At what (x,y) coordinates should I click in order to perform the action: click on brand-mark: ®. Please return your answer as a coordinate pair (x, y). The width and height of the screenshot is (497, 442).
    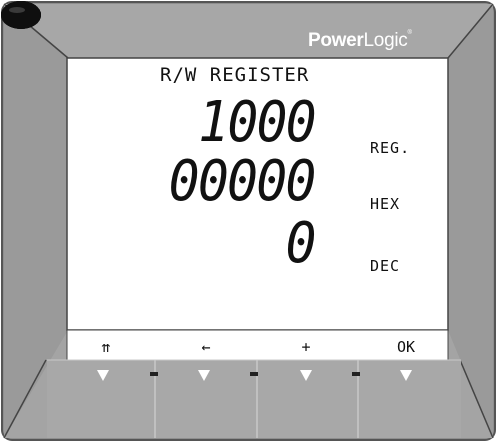
    Looking at the image, I should click on (409, 33).